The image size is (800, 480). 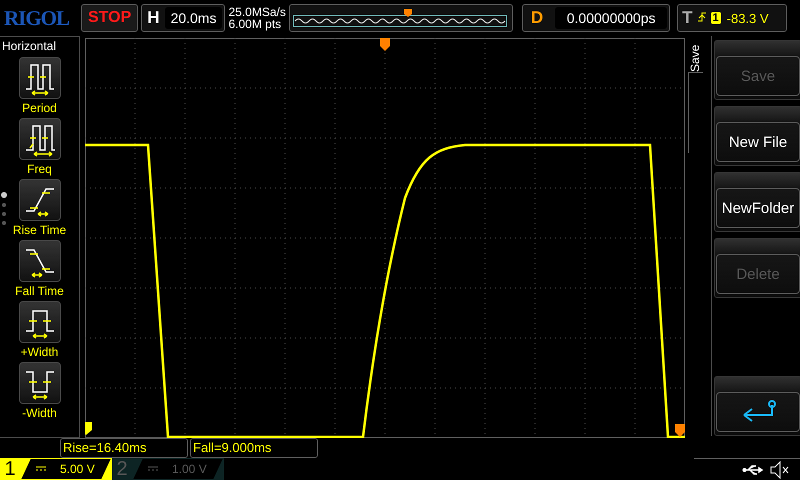 What do you see at coordinates (109, 18) in the screenshot?
I see `run-stop-indicator: STOP` at bounding box center [109, 18].